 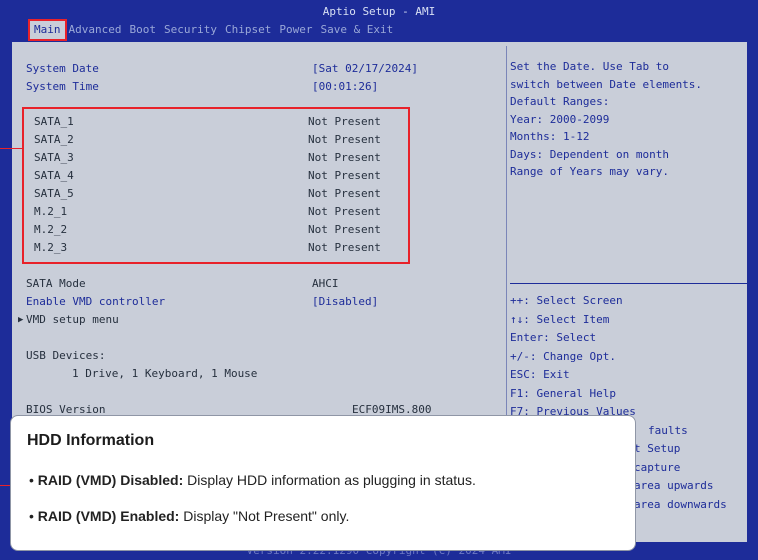 What do you see at coordinates (566, 300) in the screenshot?
I see `key-line: ++: Select Screen` at bounding box center [566, 300].